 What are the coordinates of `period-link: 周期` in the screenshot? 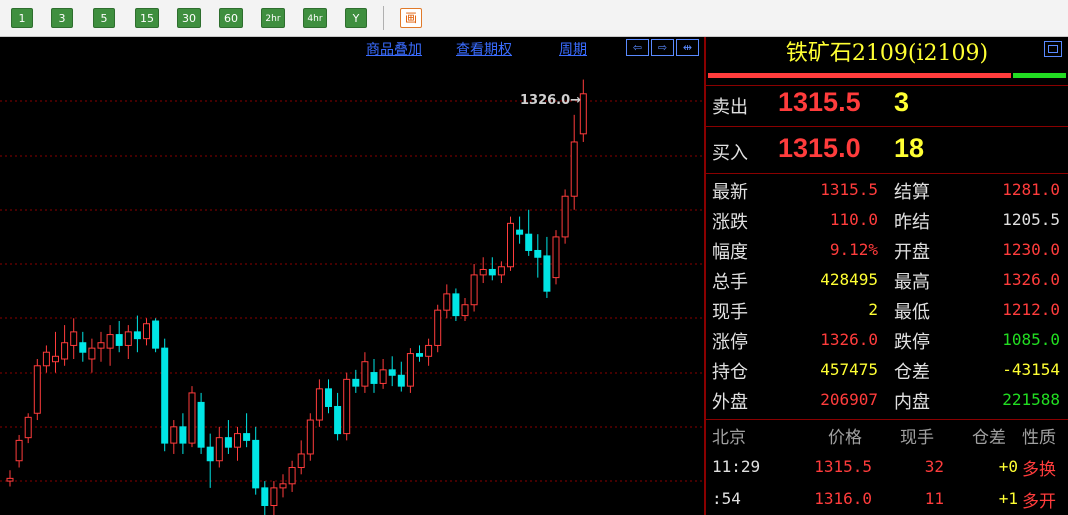 It's located at (573, 49).